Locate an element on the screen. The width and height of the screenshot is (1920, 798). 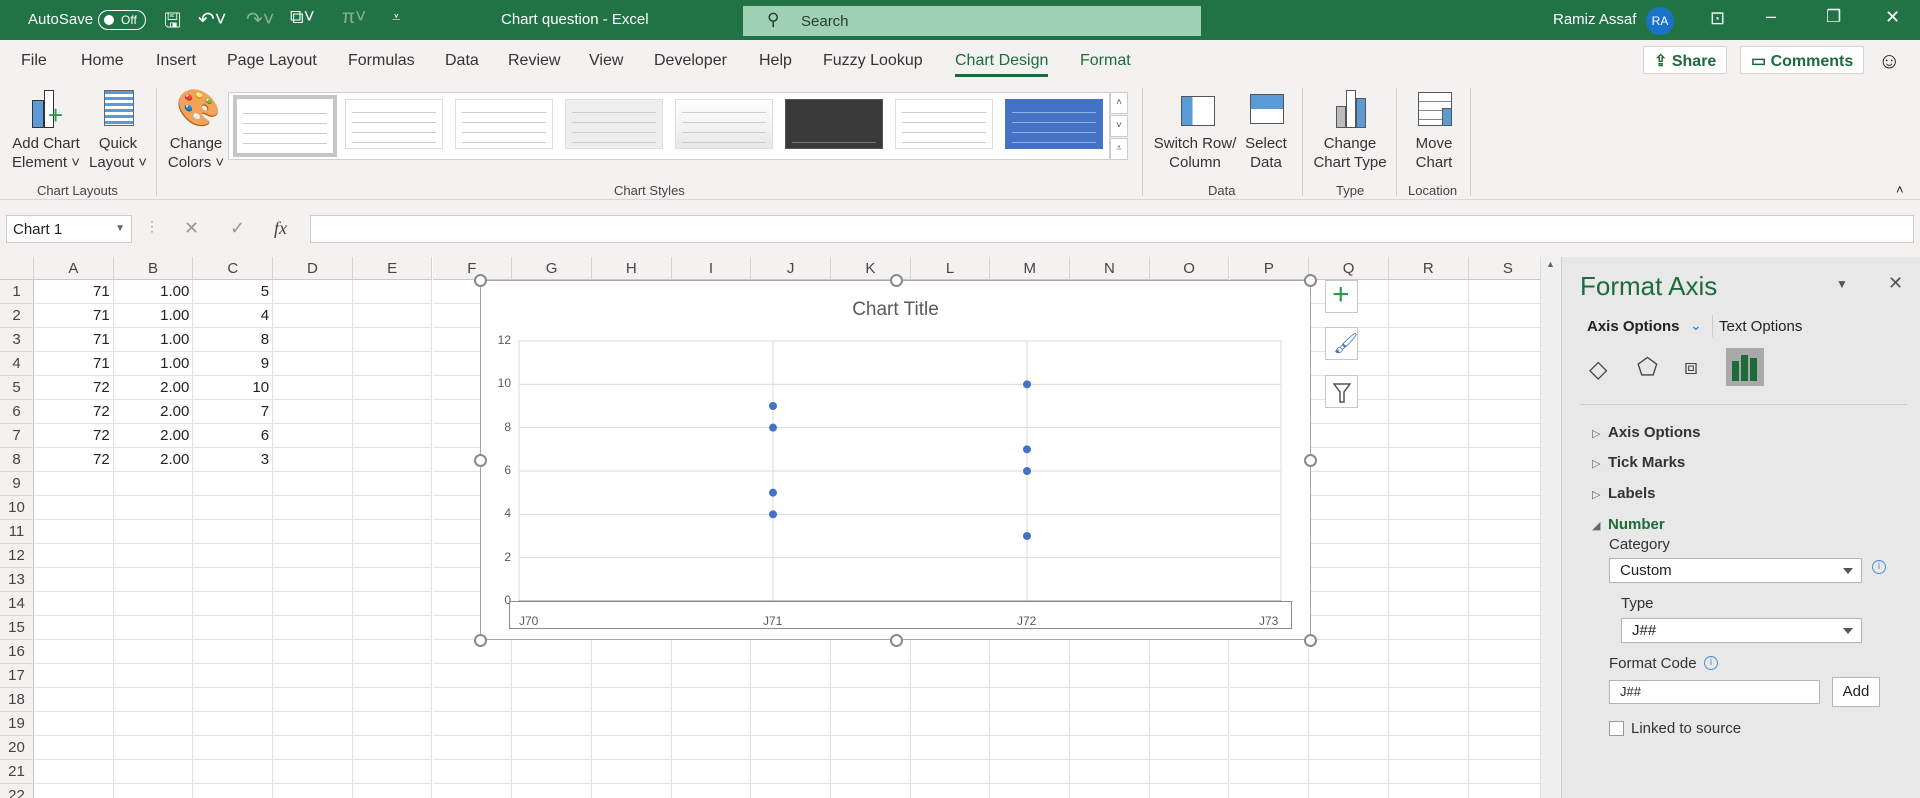
row-header: 8 is located at coordinates (17, 460).